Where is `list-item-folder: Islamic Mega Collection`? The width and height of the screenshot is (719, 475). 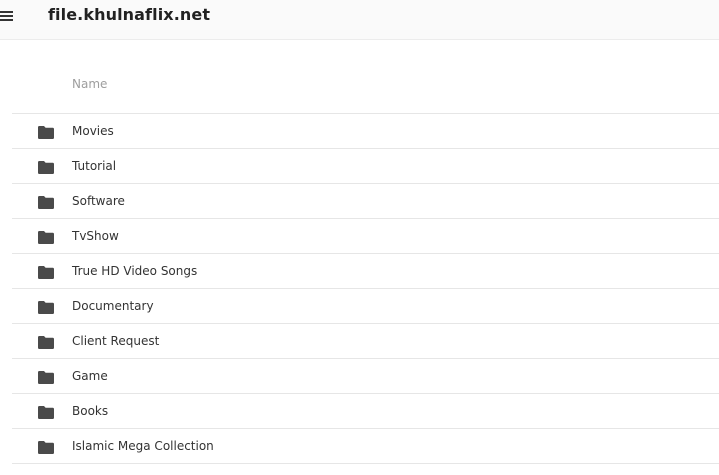
list-item-folder: Islamic Mega Collection is located at coordinates (365, 446).